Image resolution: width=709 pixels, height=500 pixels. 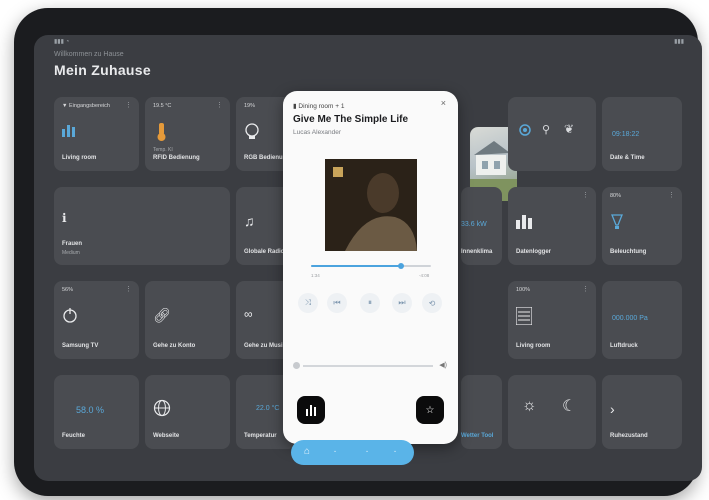 I want to click on tile-tag: 80%, so click(x=616, y=196).